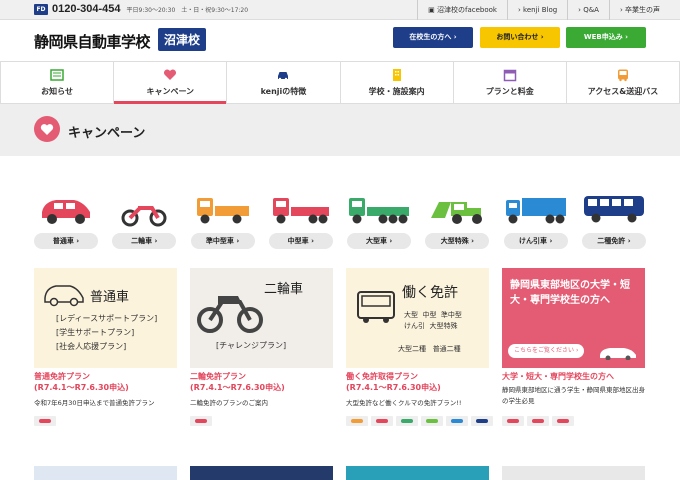 The height and width of the screenshot is (480, 680). What do you see at coordinates (107, 332) in the screenshot?
I see `banner-lines: [レディースサポートプラン] [学生サポートプラン] [社会人応援プラン]` at bounding box center [107, 332].